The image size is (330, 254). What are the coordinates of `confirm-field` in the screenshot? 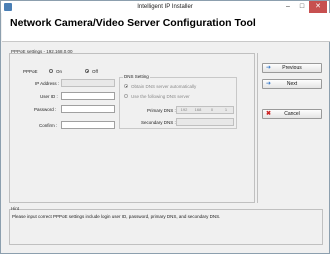 It's located at (88, 125).